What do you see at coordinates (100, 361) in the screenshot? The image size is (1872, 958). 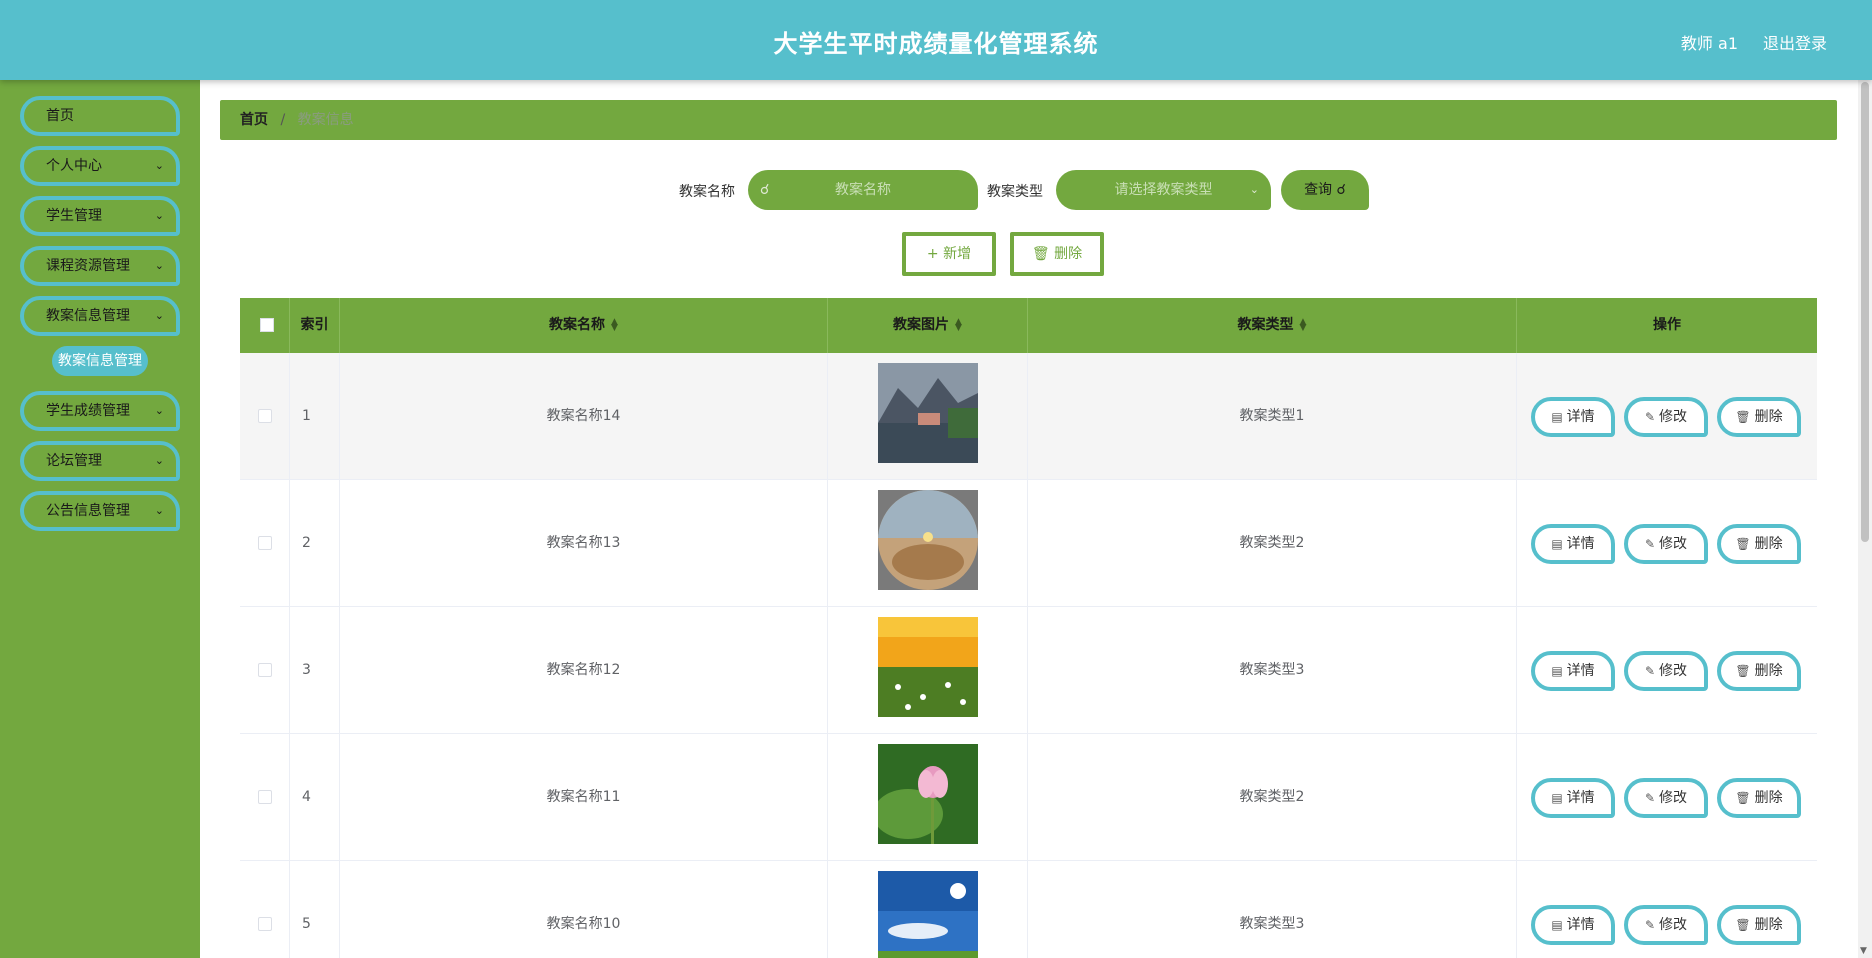 I see `sidebar-subitem-lesson-plans: 教案信息管理` at bounding box center [100, 361].